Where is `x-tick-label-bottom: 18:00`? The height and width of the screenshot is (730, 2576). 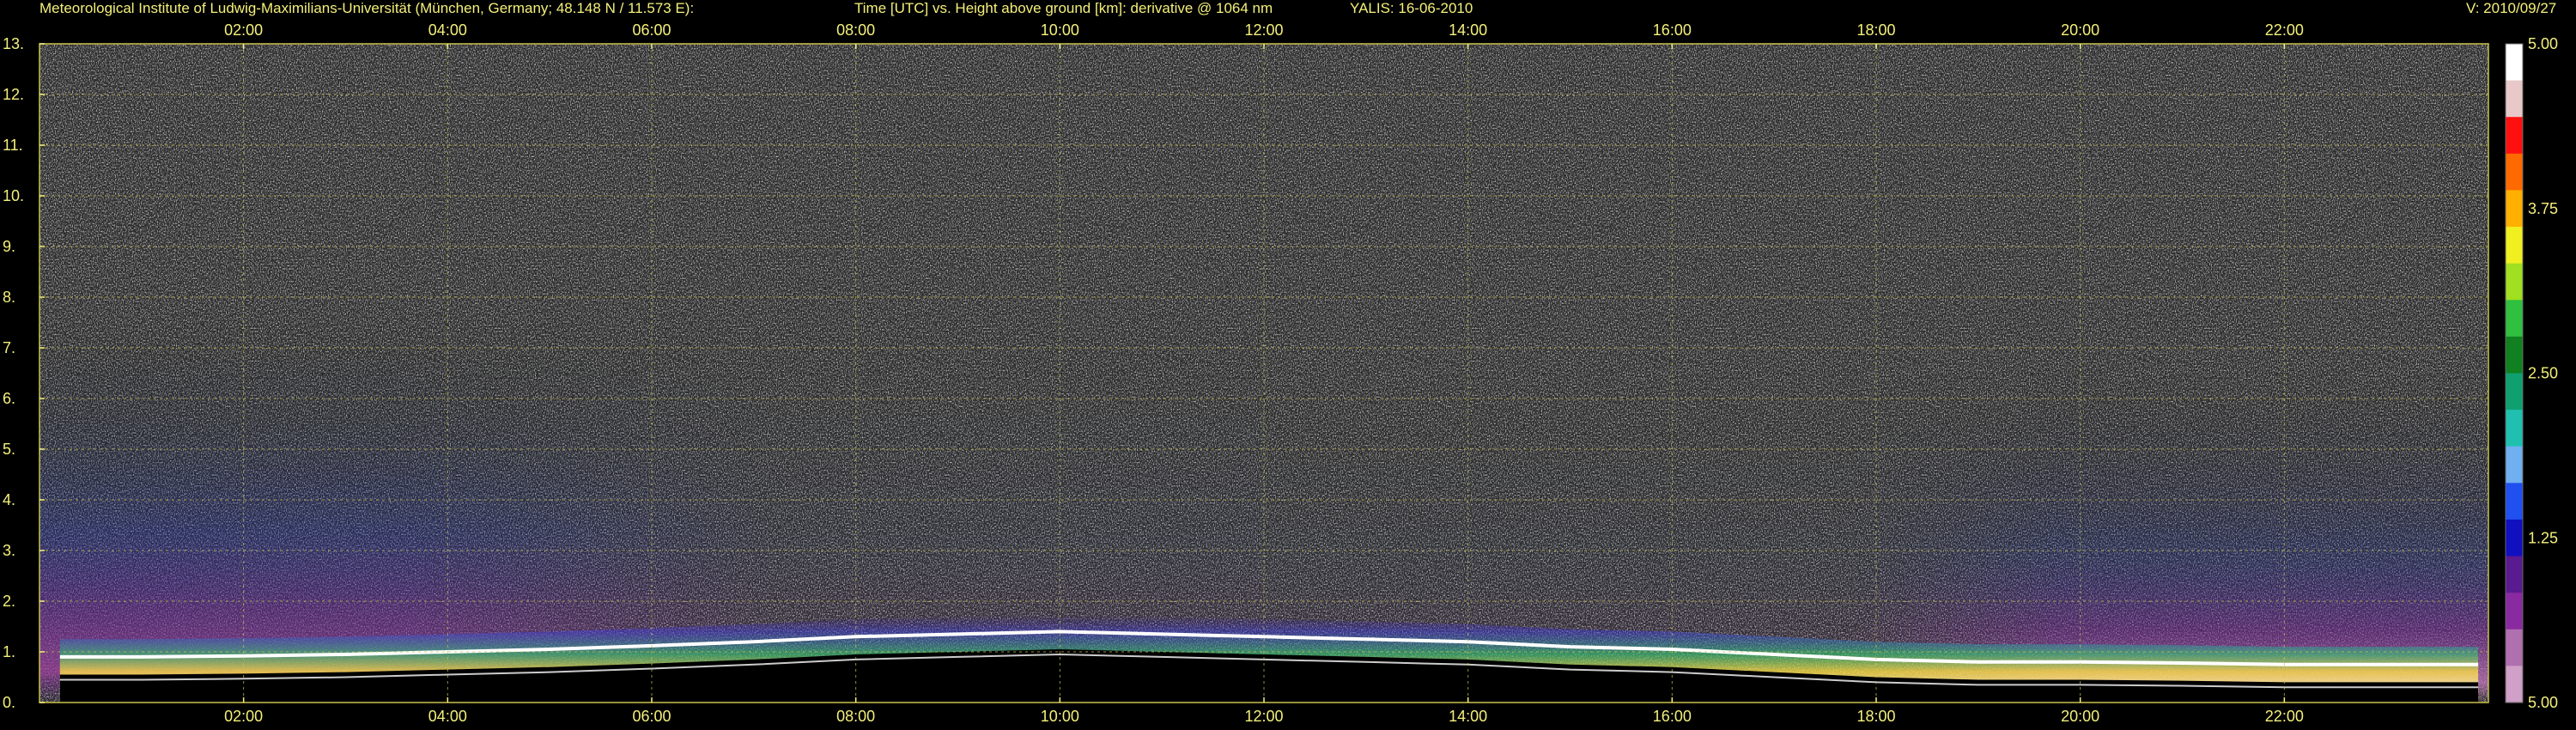
x-tick-label-bottom: 18:00 is located at coordinates (1875, 716).